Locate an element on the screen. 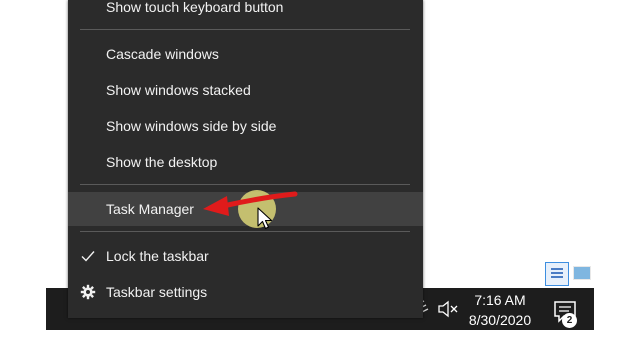 The image size is (640, 340). menu-item-show-touch-keyboard-button: Show touch keyboard button is located at coordinates (245, 12).